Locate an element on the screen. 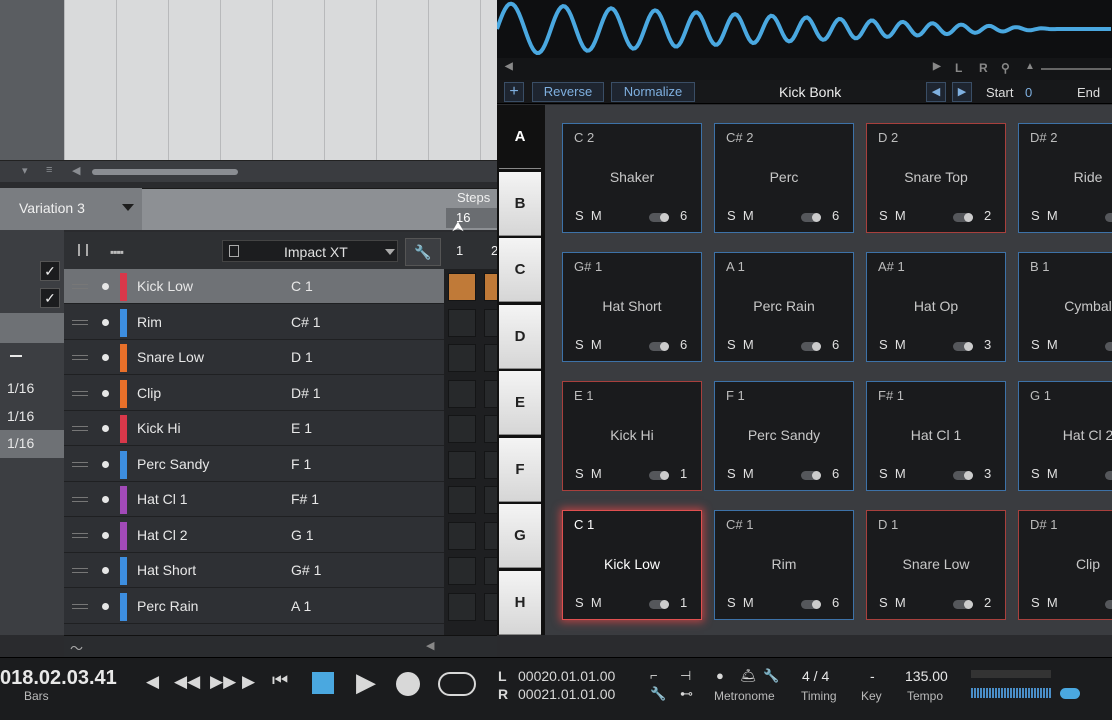 This screenshot has width=1112, height=720. drum-pad: D# 2RideS M is located at coordinates (1065, 178).